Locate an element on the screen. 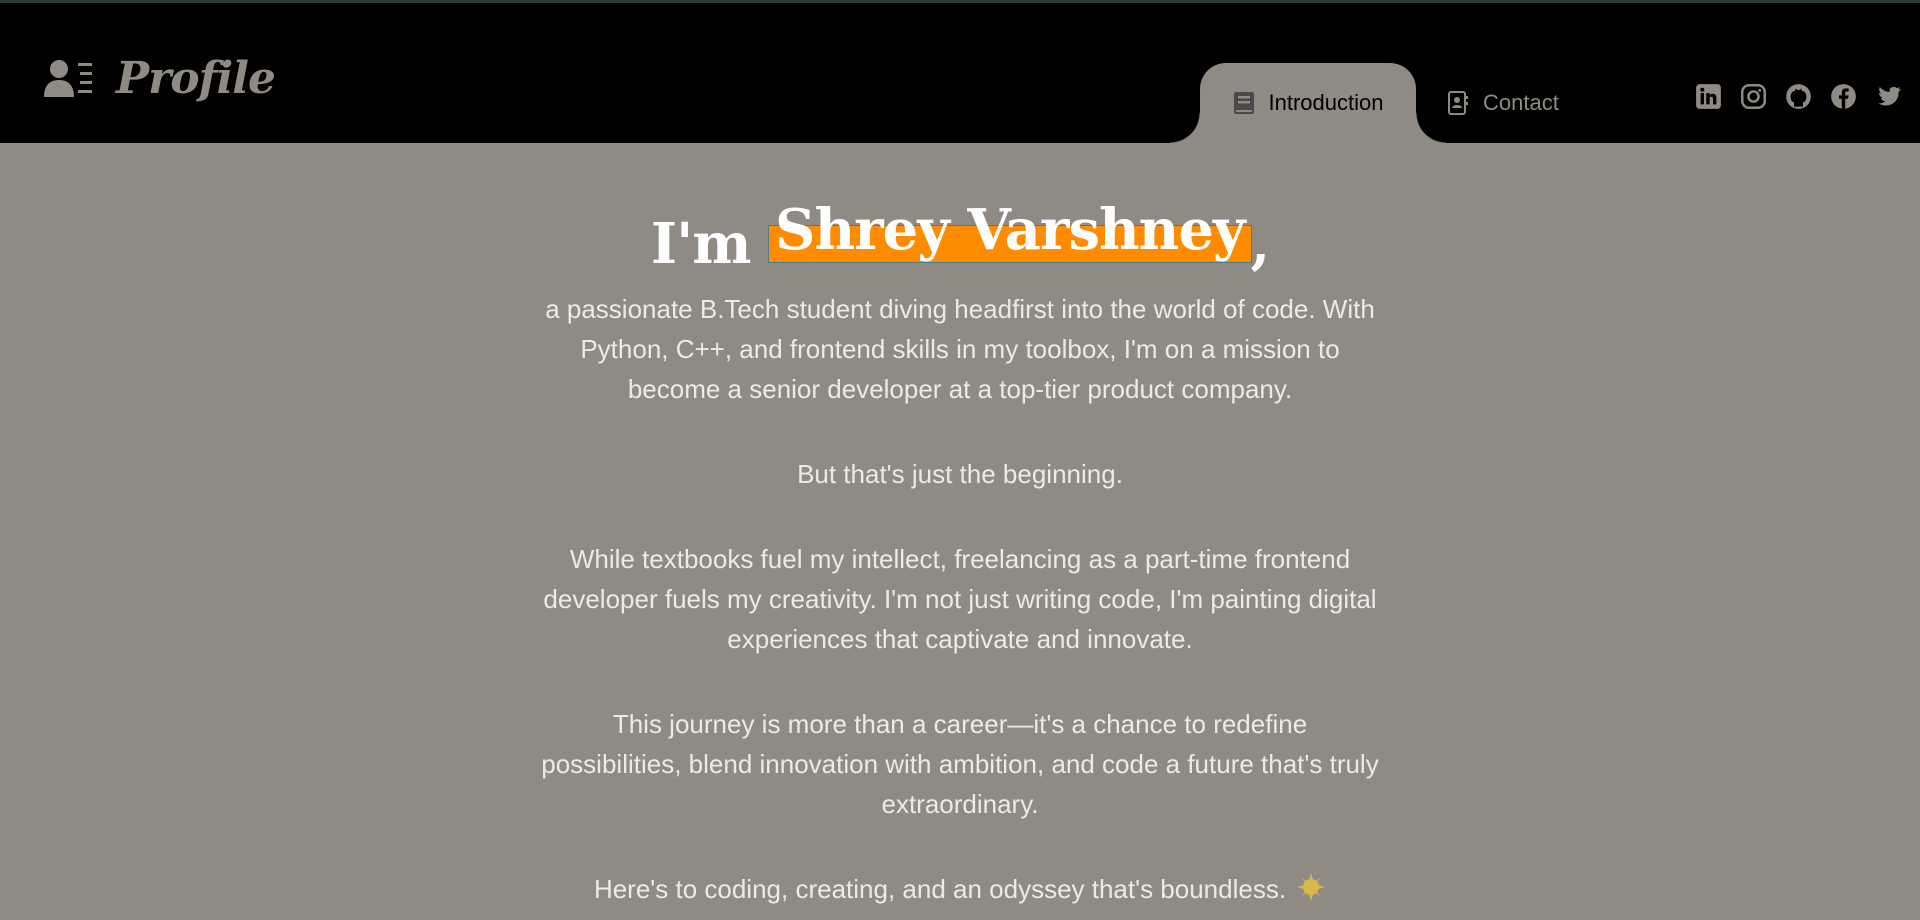 The image size is (1920, 920). brand-title: Profile is located at coordinates (196, 78).